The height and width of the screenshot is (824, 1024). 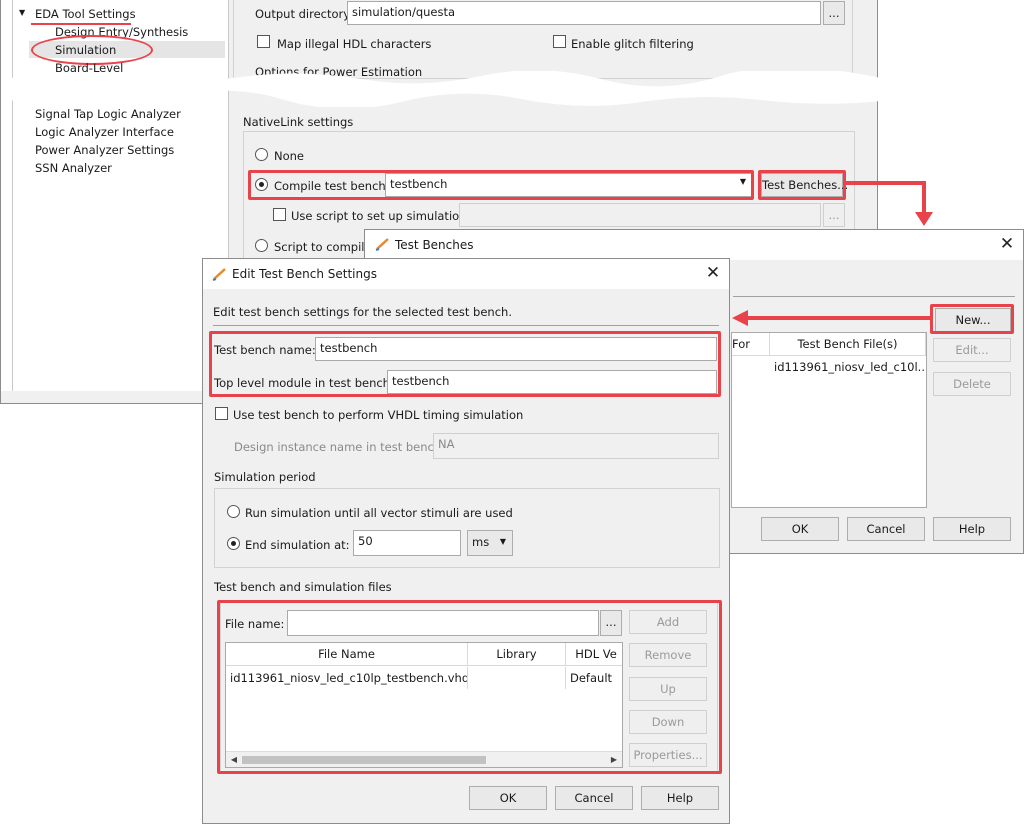 I want to click on end-unit-value: ms, so click(x=481, y=542).